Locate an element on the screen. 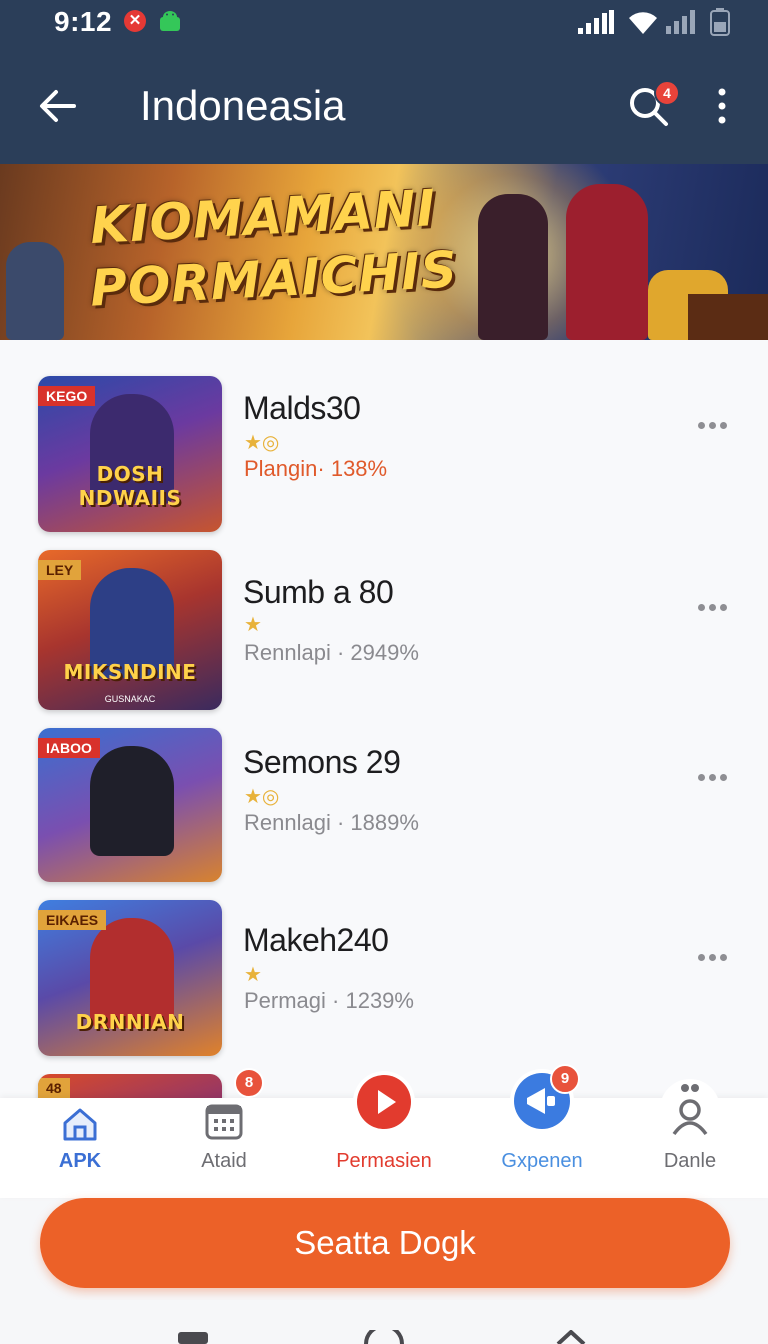  primary-action-button: Seatta Dogk is located at coordinates (385, 1243).